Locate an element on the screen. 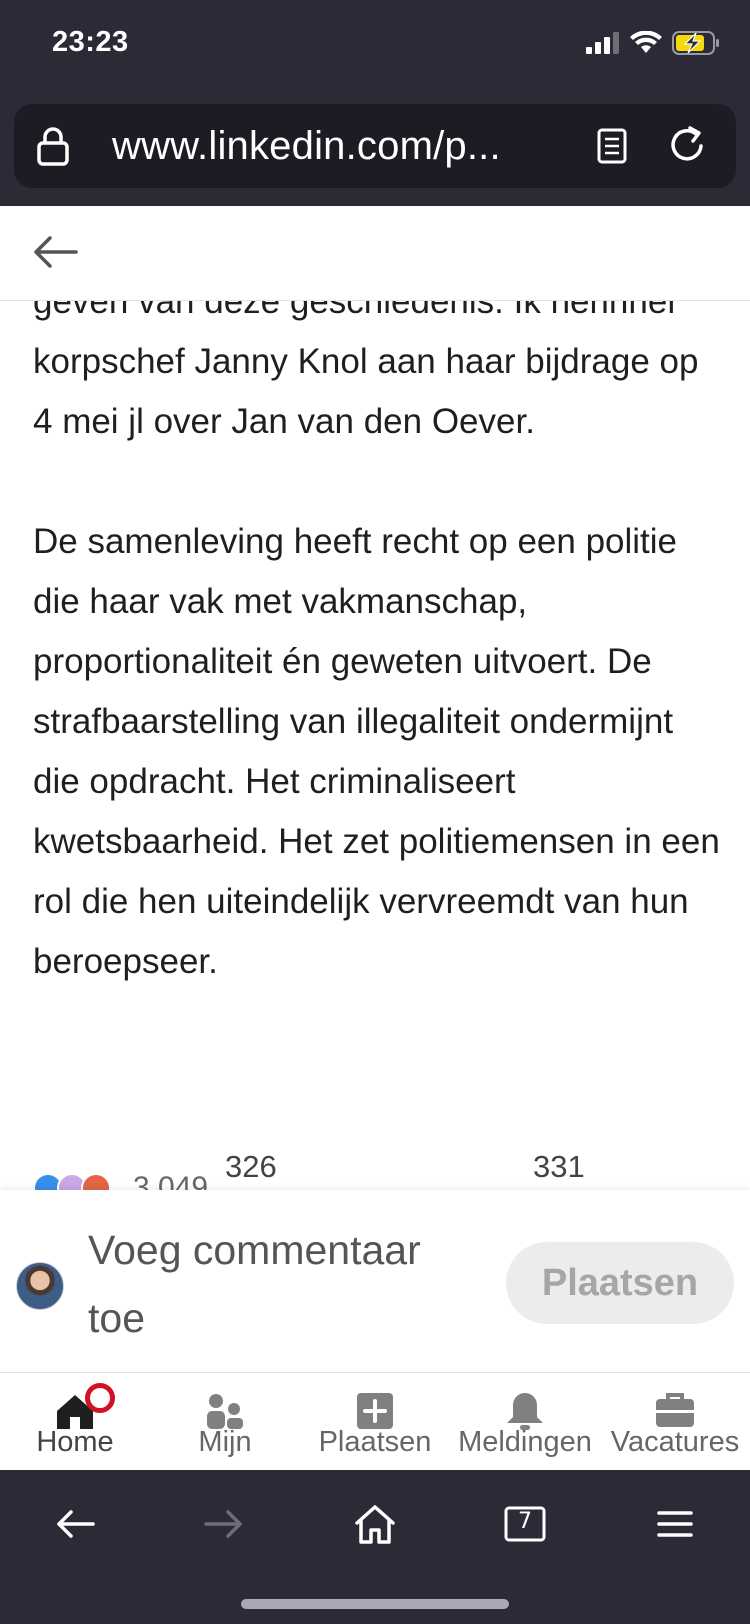  tab-home: Home is located at coordinates (75, 1421).